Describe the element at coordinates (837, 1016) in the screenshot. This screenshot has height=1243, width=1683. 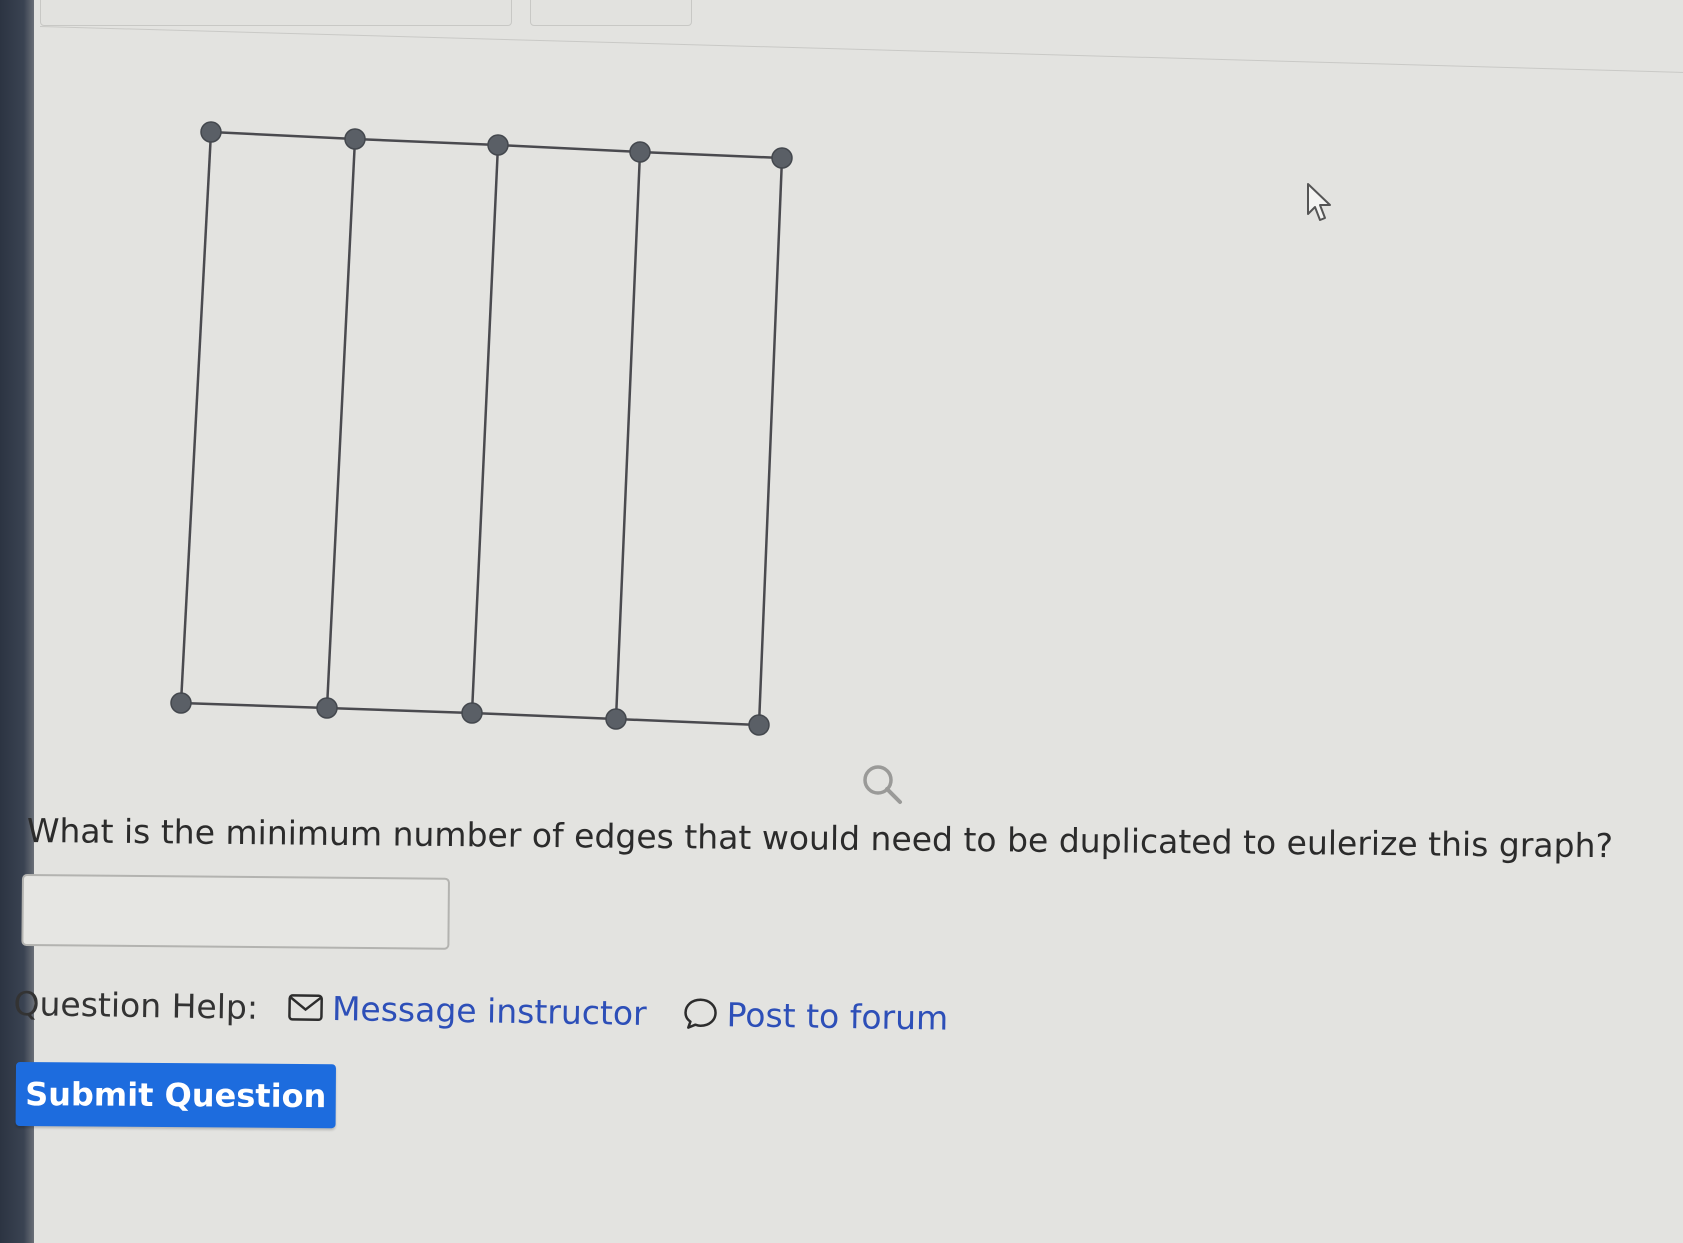
I see `post-to-forum-label: Post to forum` at that location.